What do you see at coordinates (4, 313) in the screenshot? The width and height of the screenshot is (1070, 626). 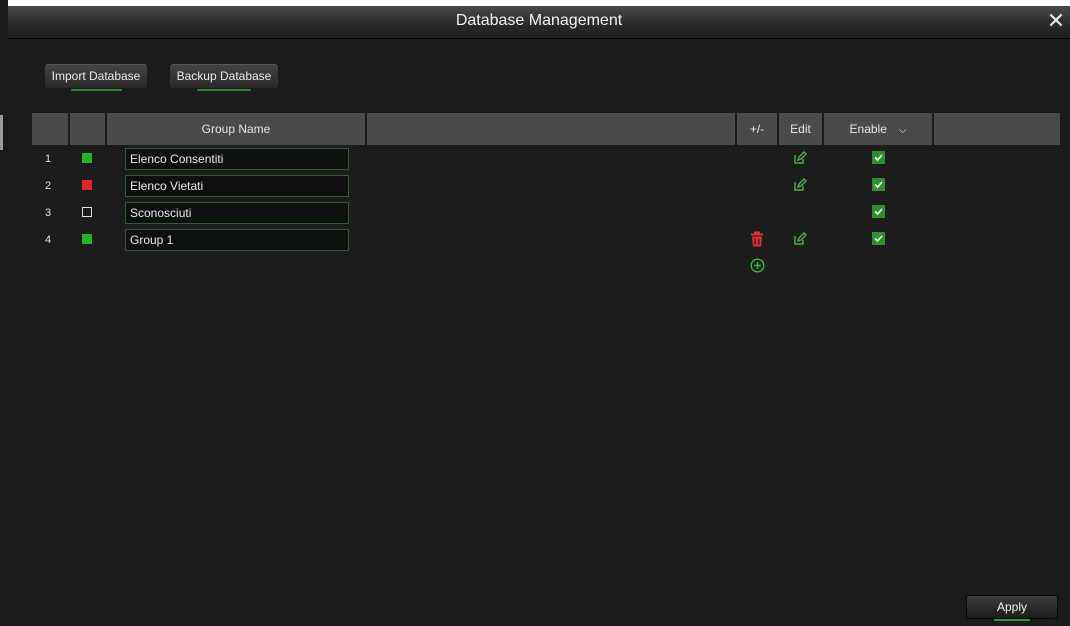 I see `left-edge-strip` at bounding box center [4, 313].